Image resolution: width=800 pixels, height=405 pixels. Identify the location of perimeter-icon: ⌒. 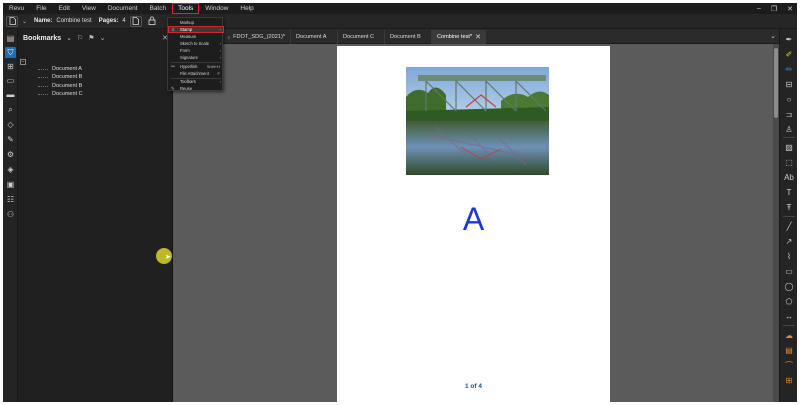
(789, 365).